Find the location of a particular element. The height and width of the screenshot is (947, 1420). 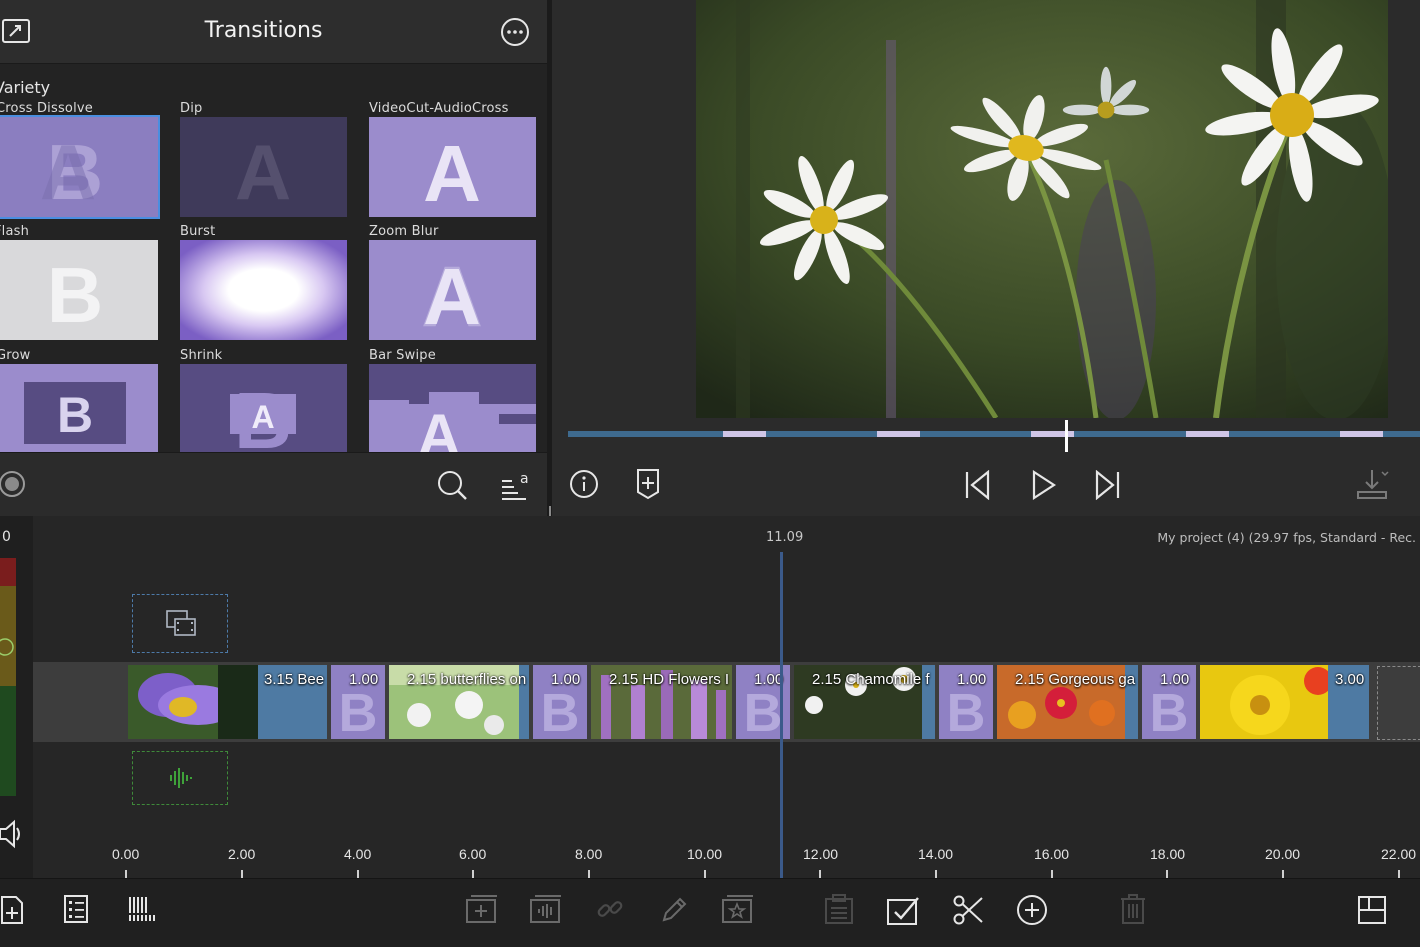

search-icon is located at coordinates (452, 487).